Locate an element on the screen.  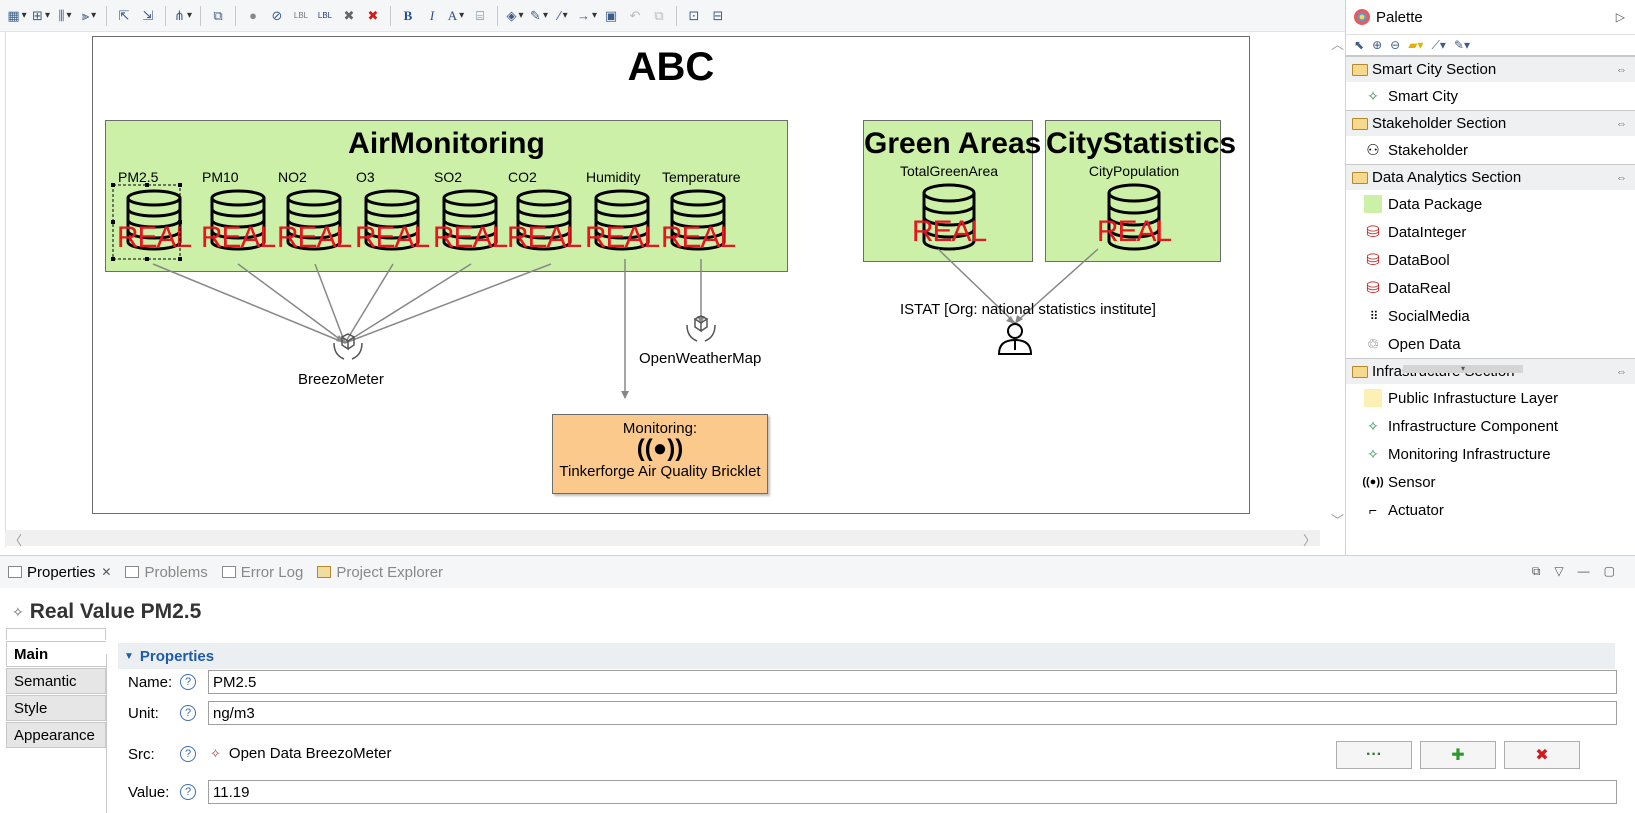
tab-project-explorer: Project Explorer is located at coordinates (380, 572).